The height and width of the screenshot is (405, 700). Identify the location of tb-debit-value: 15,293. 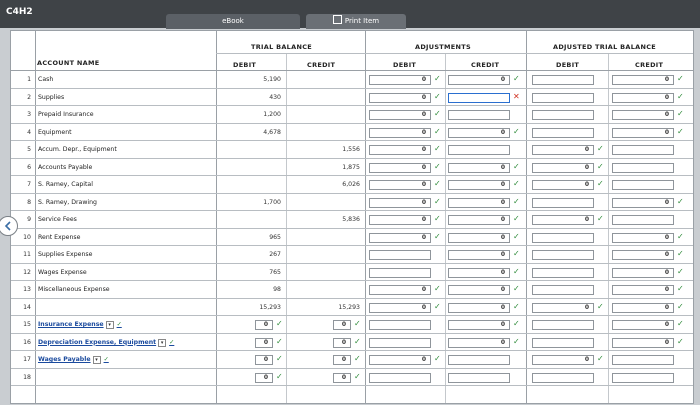
(270, 307).